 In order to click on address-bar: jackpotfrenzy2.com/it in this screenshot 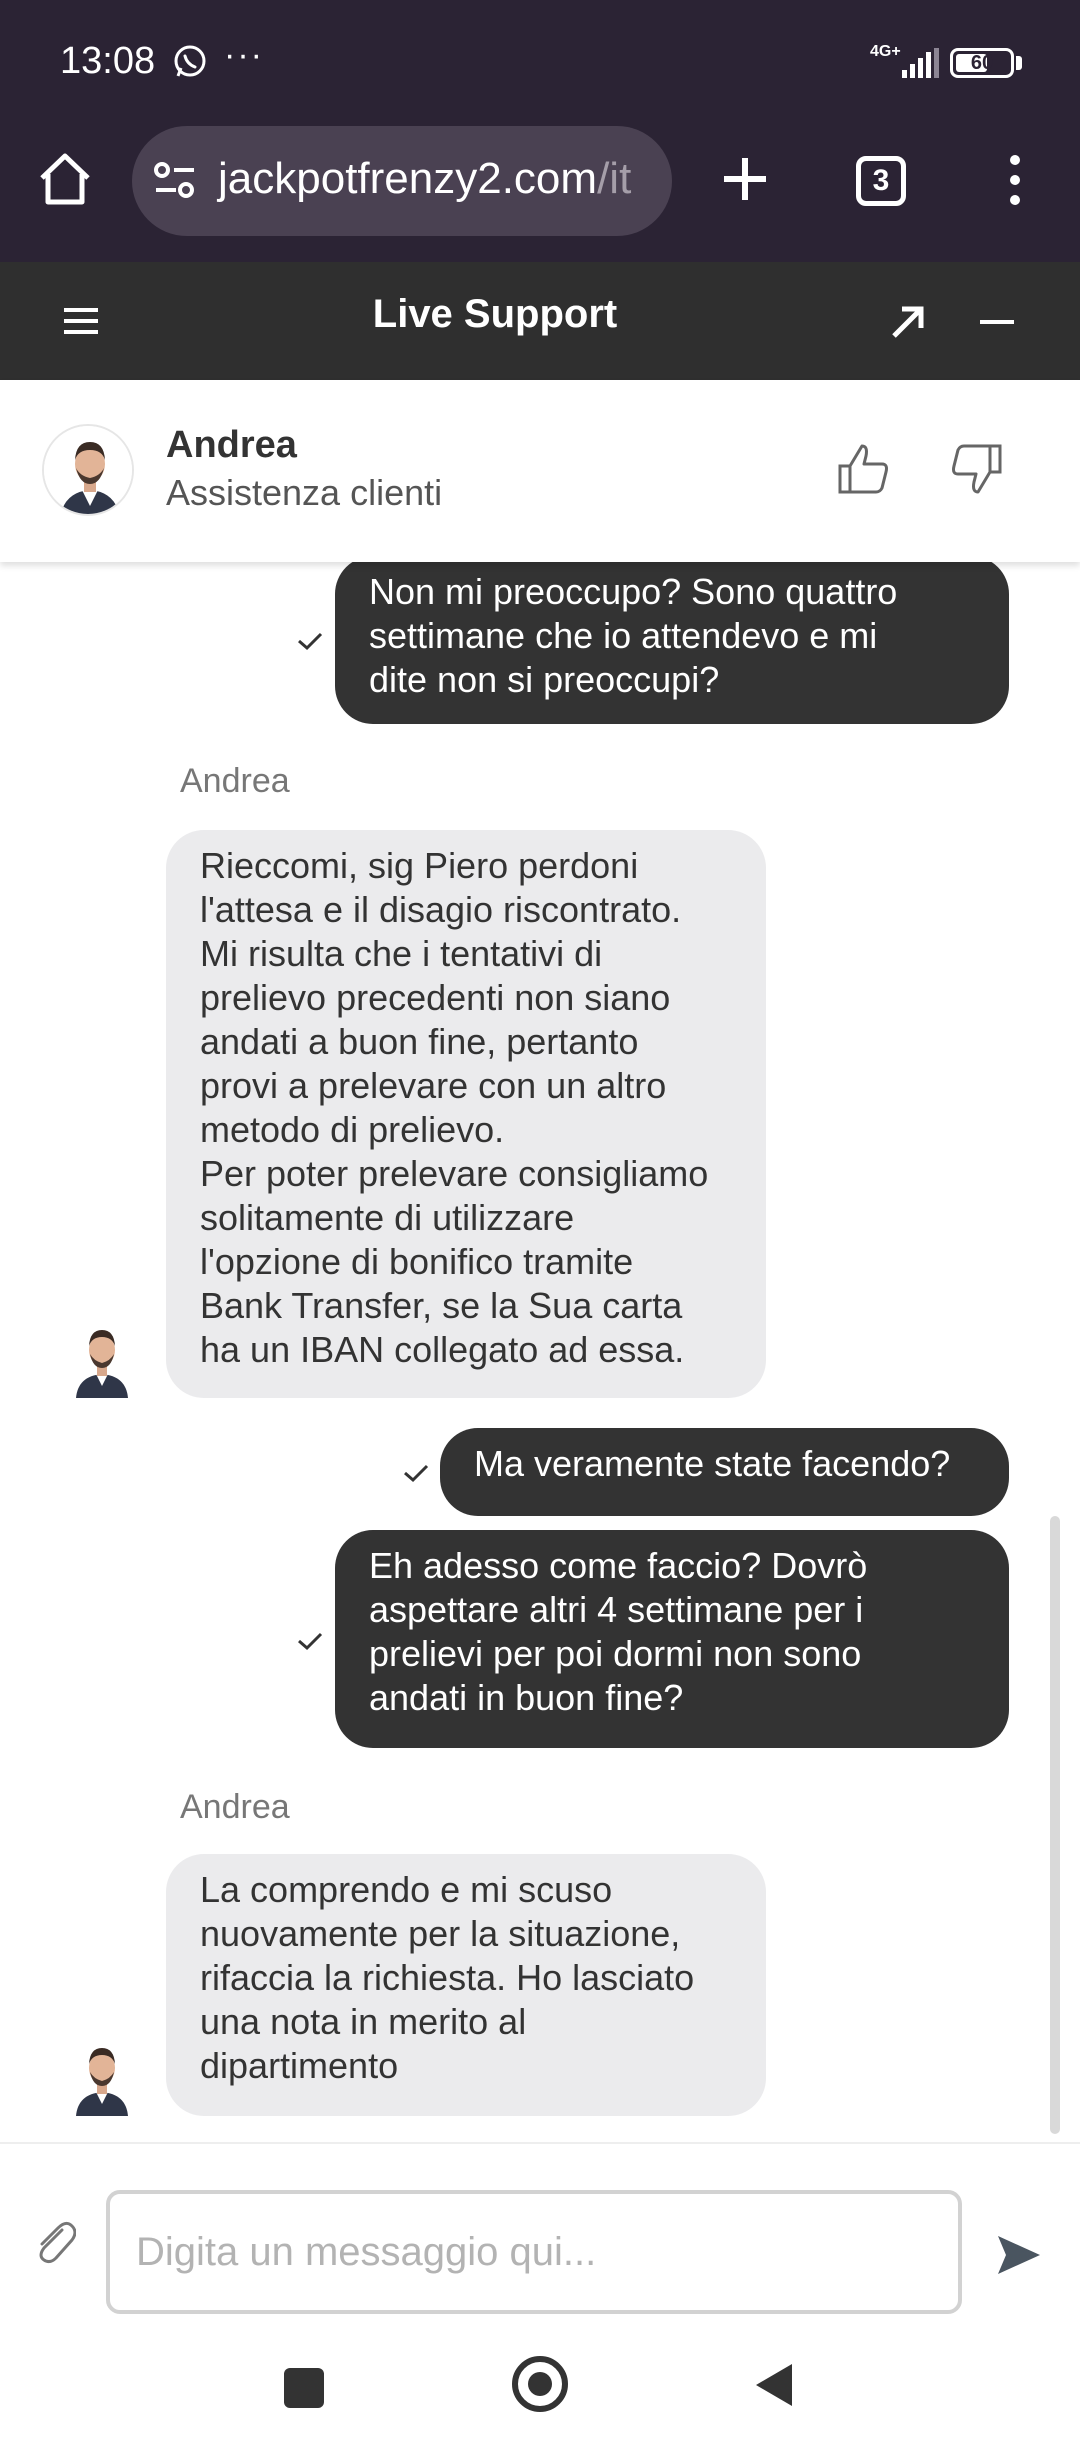, I will do `click(402, 181)`.